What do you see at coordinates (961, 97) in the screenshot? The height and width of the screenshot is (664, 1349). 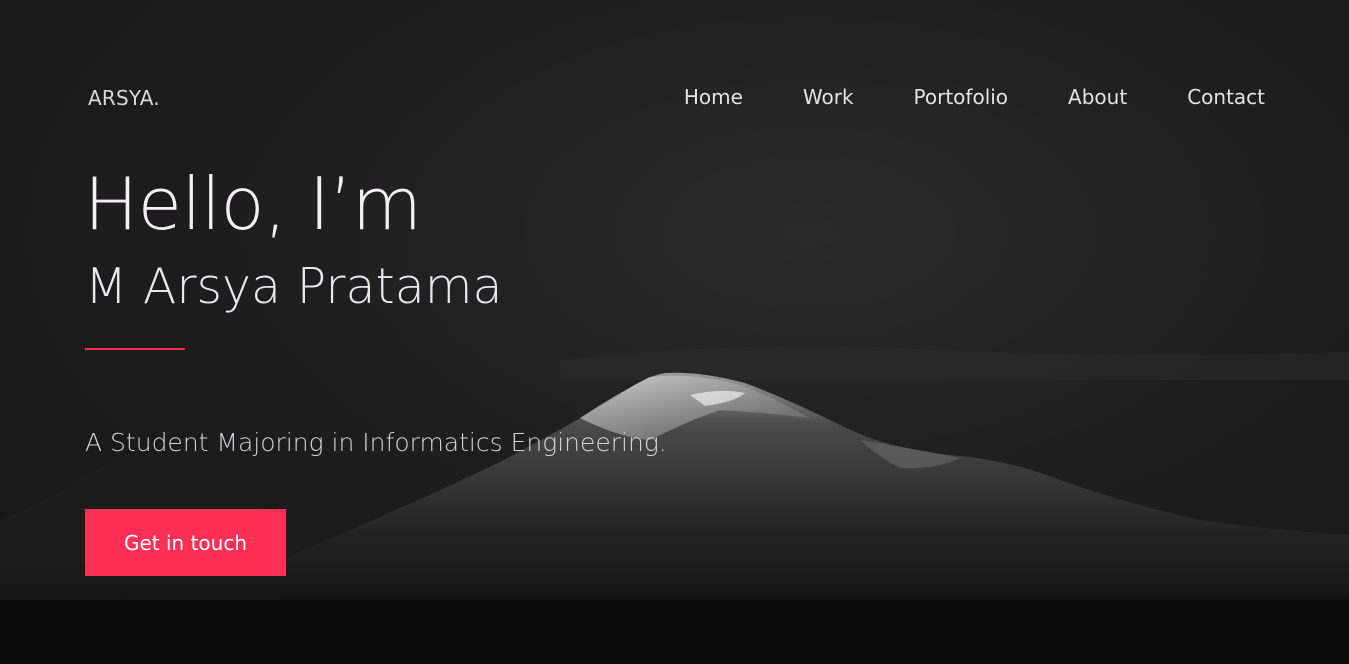 I see `nav-portofolio: Portofolio` at bounding box center [961, 97].